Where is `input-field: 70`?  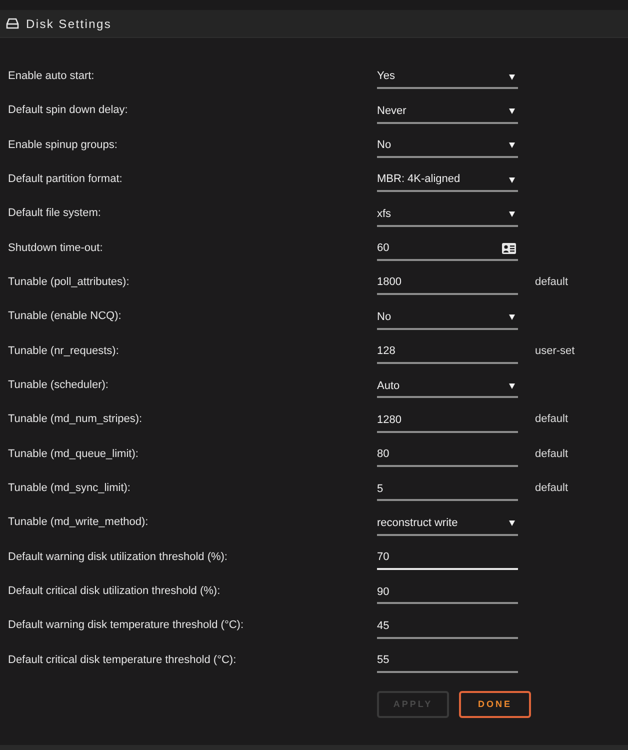
input-field: 70 is located at coordinates (447, 557).